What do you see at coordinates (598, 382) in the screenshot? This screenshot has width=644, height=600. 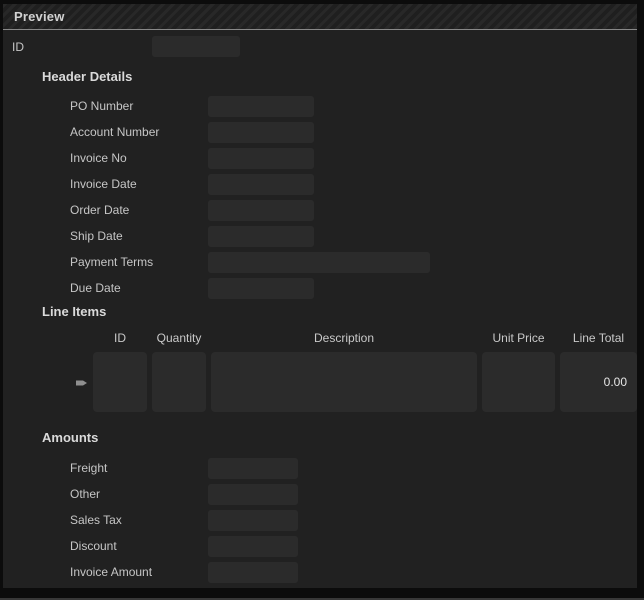 I see `line-item-line-total-cell: 0.00` at bounding box center [598, 382].